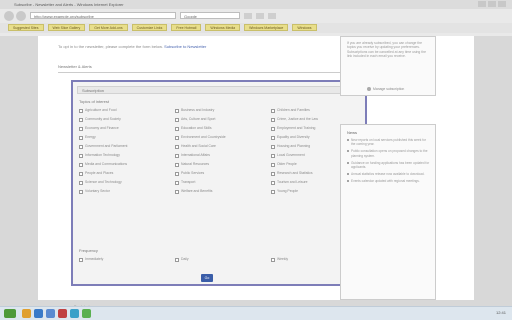  What do you see at coordinates (124, 148) in the screenshot?
I see `topic-checkbox: Government and Parliament` at bounding box center [124, 148].